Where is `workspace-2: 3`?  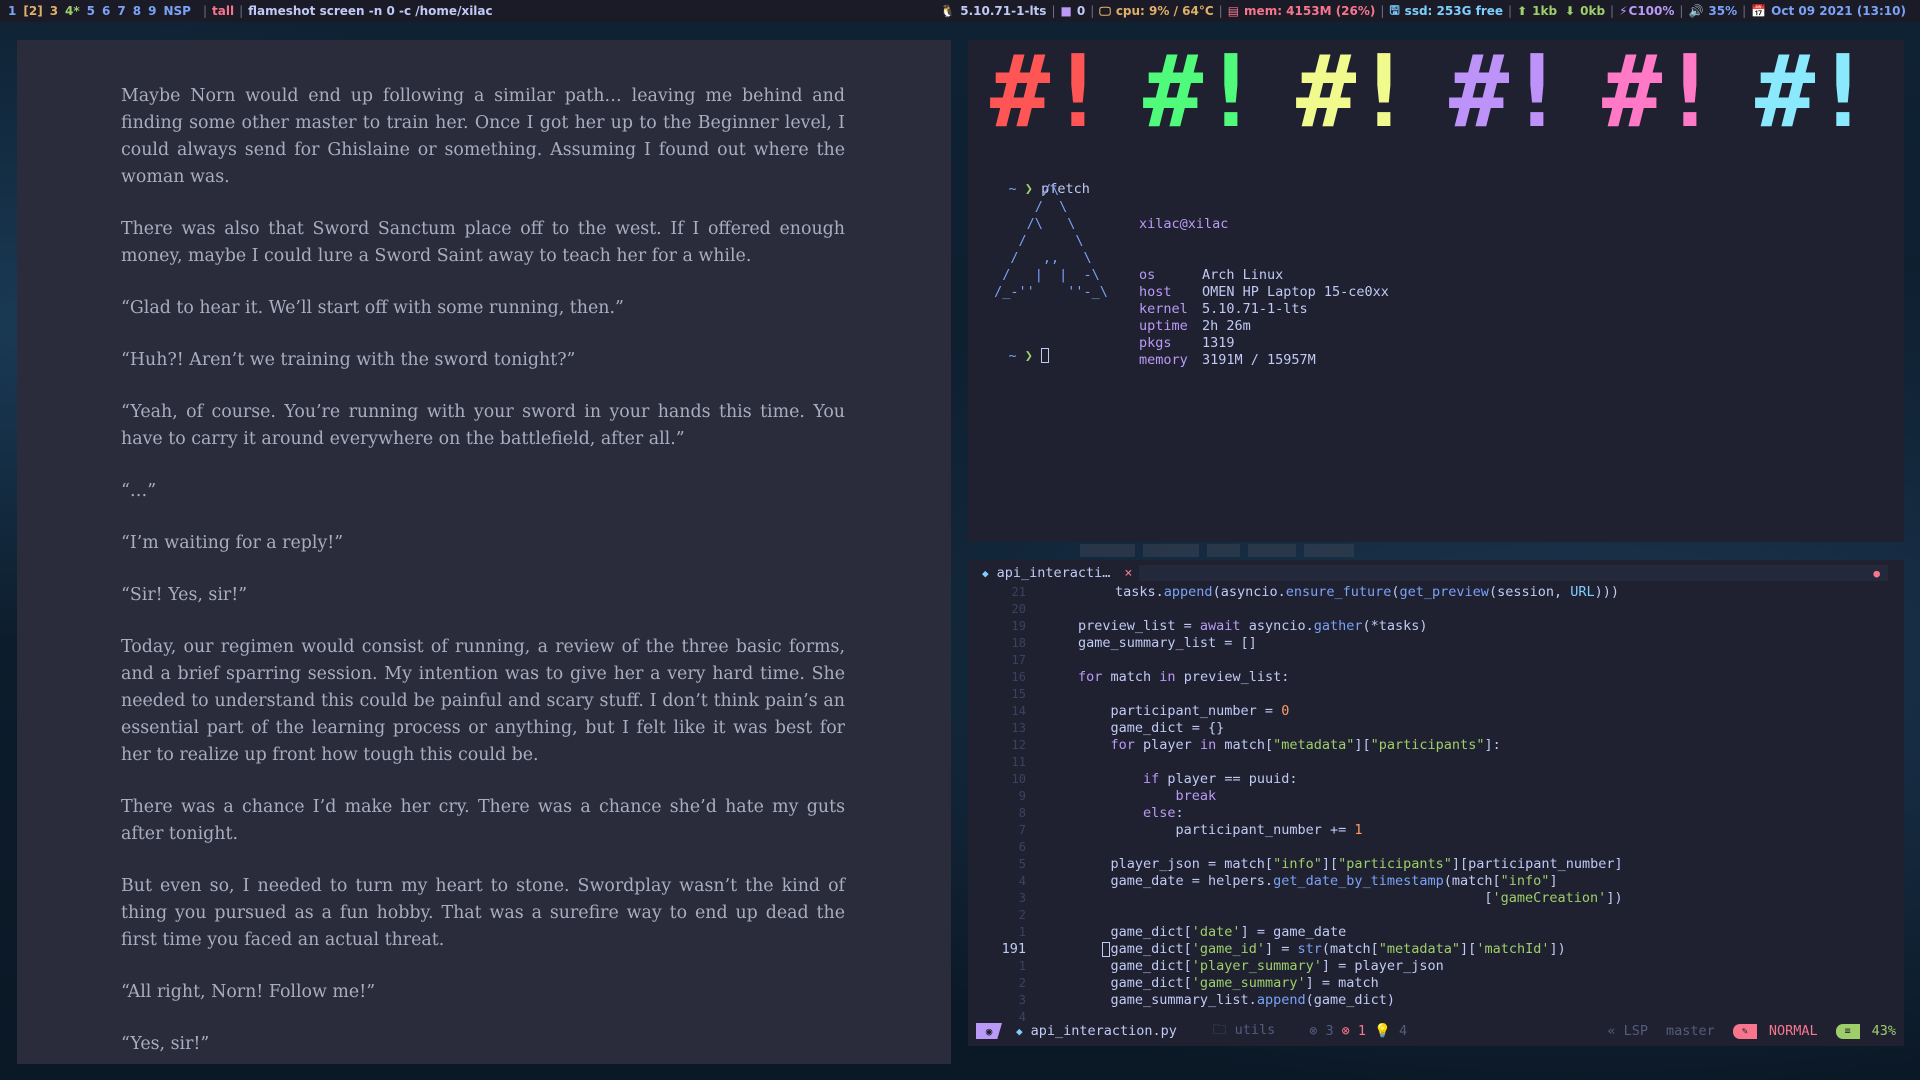 workspace-2: 3 is located at coordinates (54, 11).